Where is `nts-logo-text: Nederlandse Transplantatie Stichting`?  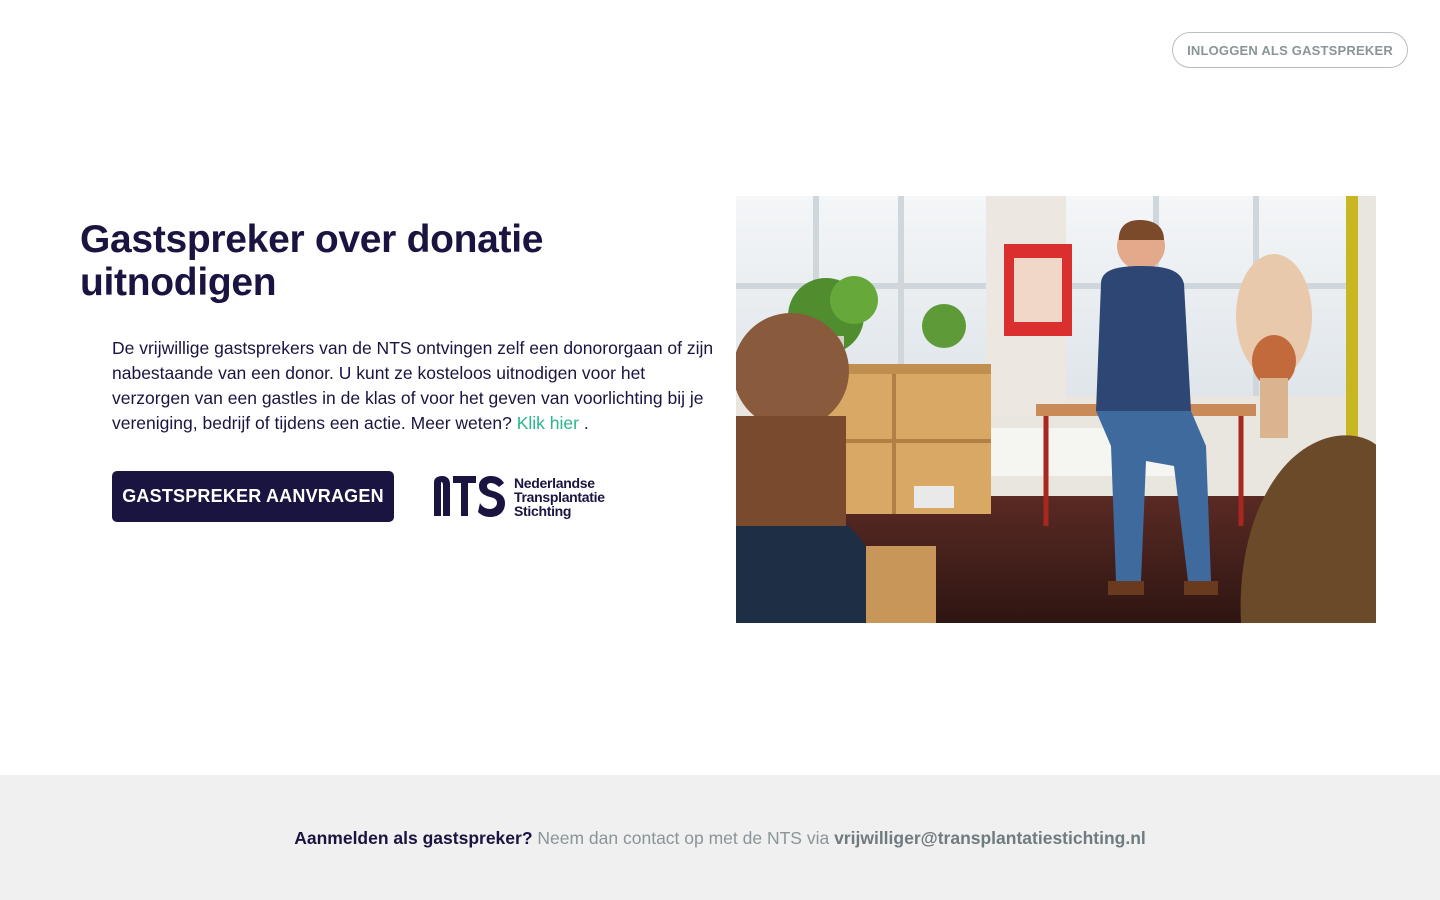 nts-logo-text: Nederlandse Transplantatie Stichting is located at coordinates (559, 497).